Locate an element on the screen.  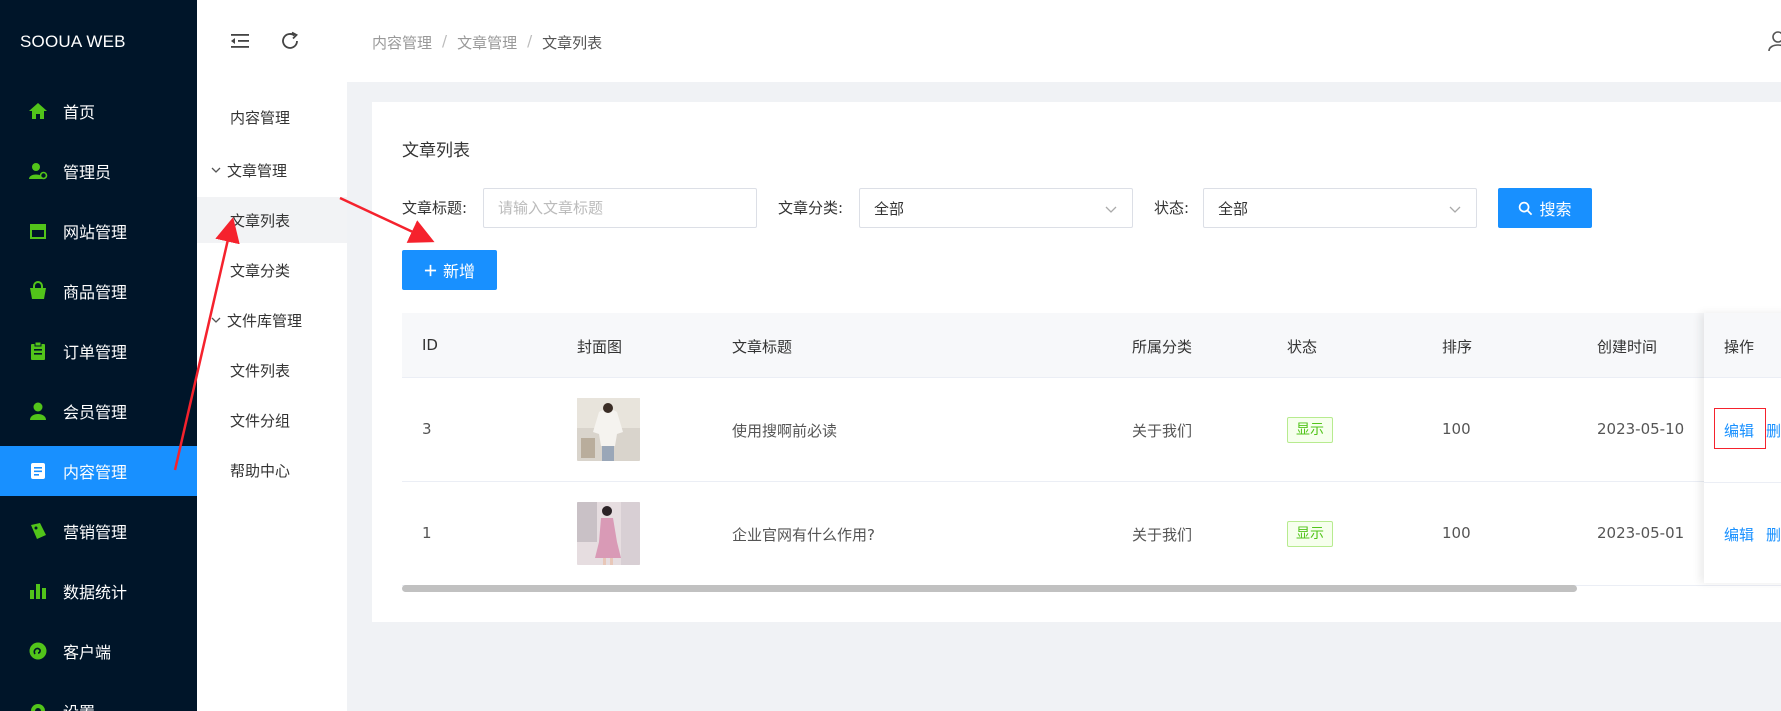
subnav-item-label: 文章分类 is located at coordinates (260, 270).